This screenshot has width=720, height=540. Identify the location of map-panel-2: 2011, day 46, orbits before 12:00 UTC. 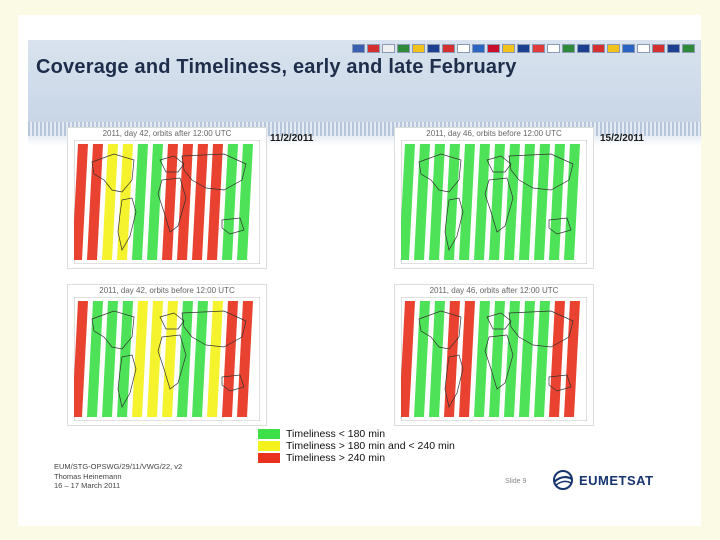
(494, 198).